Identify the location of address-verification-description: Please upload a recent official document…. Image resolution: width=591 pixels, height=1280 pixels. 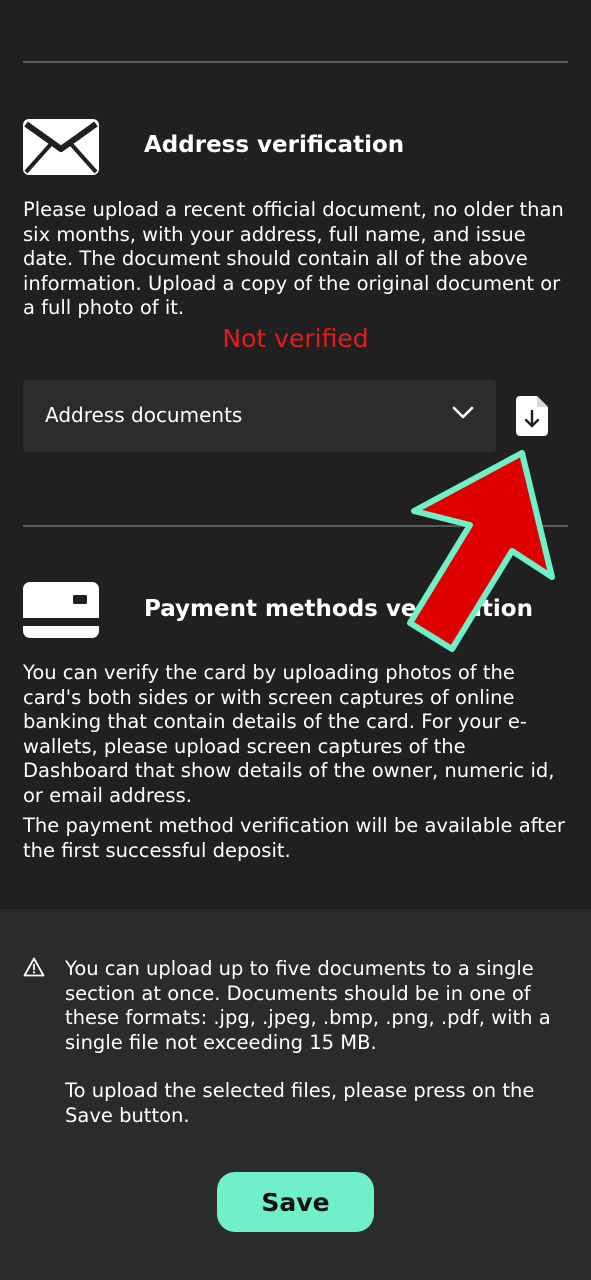
(293, 258).